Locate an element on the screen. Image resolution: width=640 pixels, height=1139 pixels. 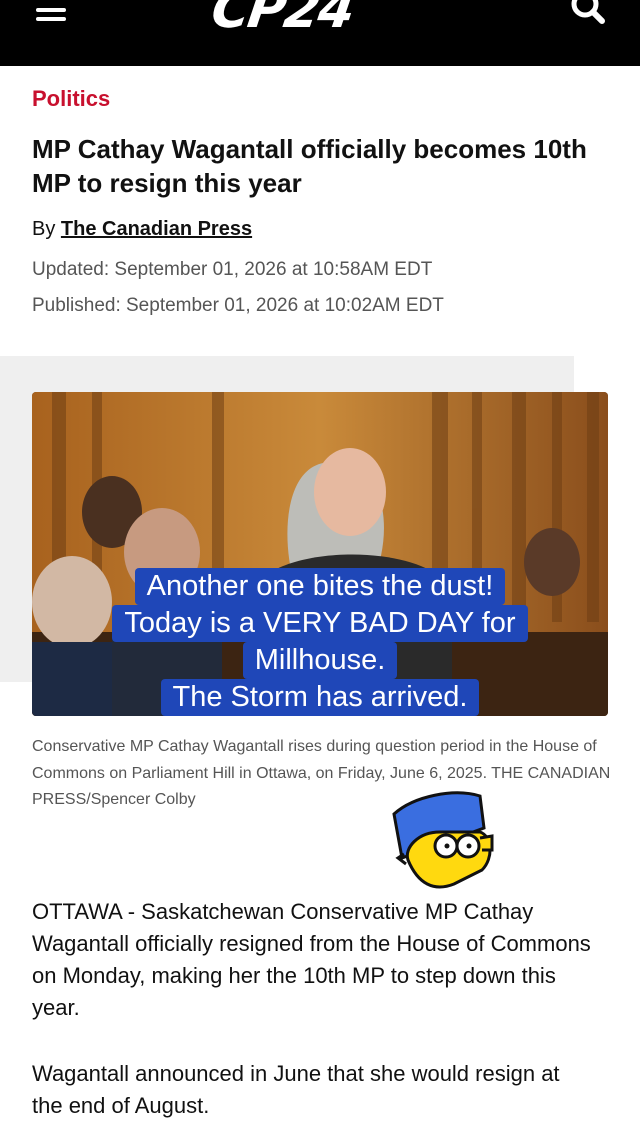
author-link: The Canadian Press is located at coordinates (156, 229).